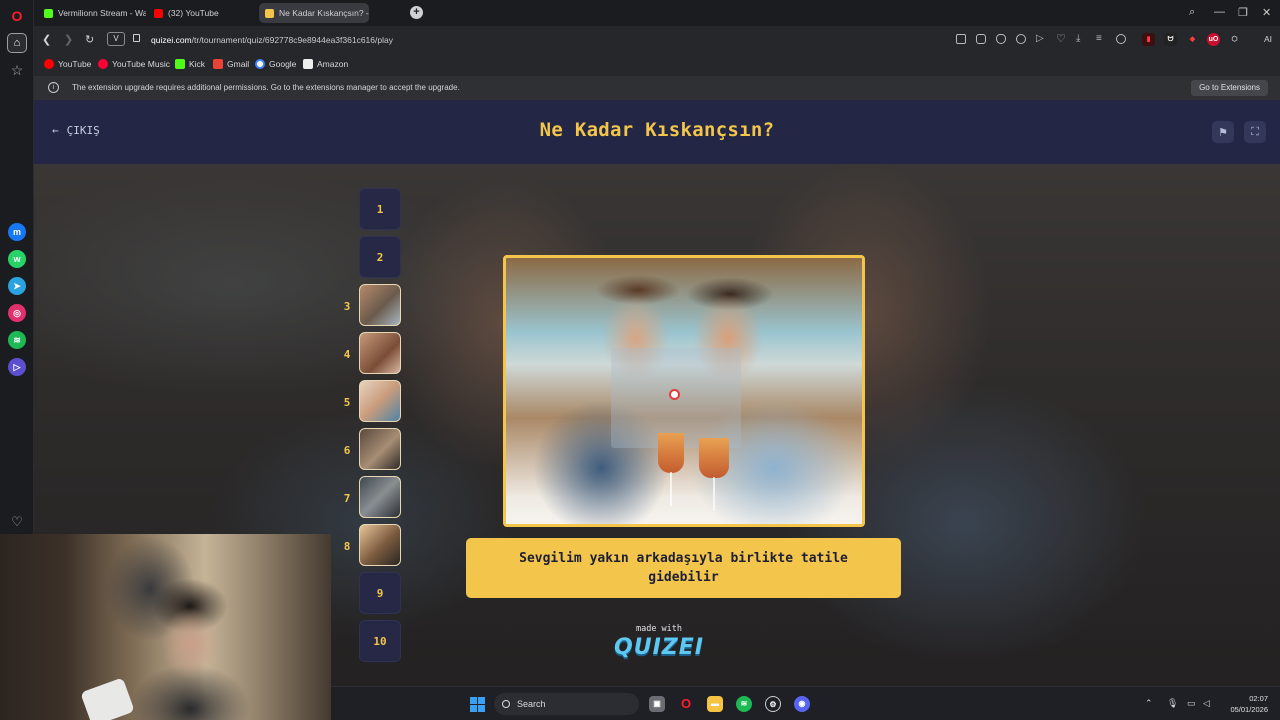 Image resolution: width=1280 pixels, height=720 pixels. Describe the element at coordinates (1266, 12) in the screenshot. I see `close-button: ✕` at that location.